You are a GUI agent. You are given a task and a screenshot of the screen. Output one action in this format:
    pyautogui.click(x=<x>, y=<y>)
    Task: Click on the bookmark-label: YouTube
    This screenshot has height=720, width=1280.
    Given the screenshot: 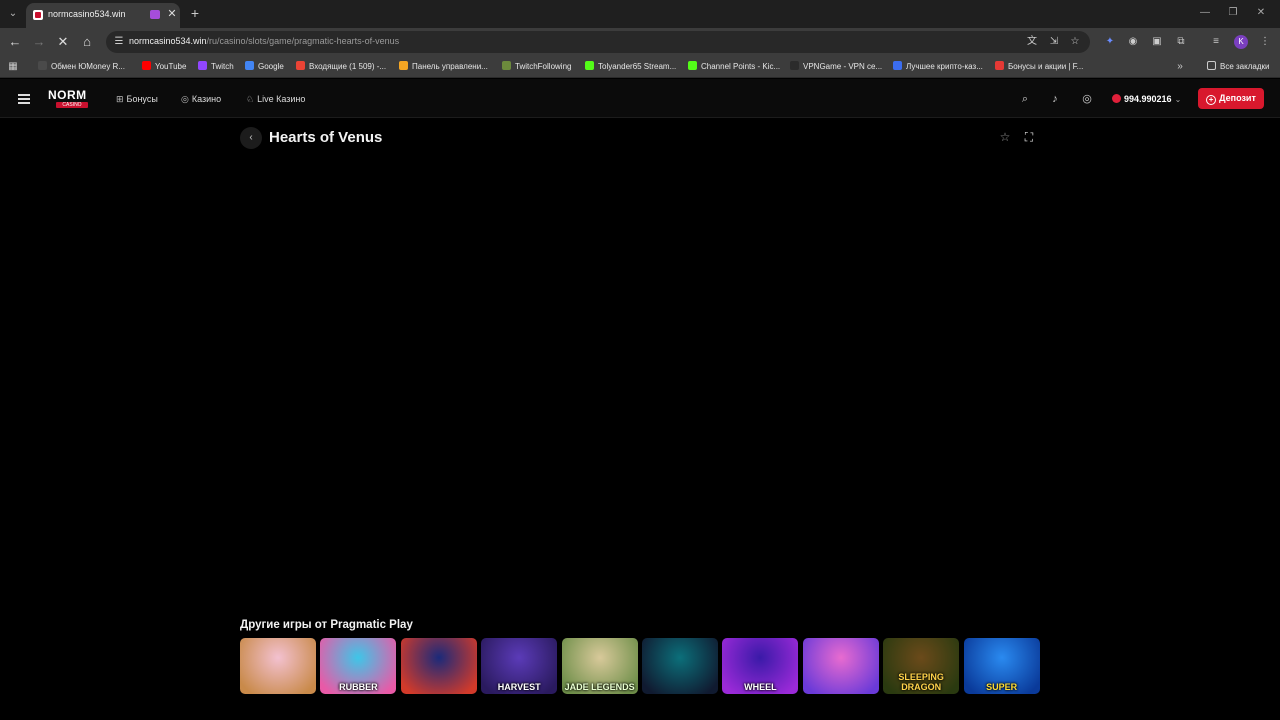 What is the action you would take?
    pyautogui.click(x=171, y=66)
    